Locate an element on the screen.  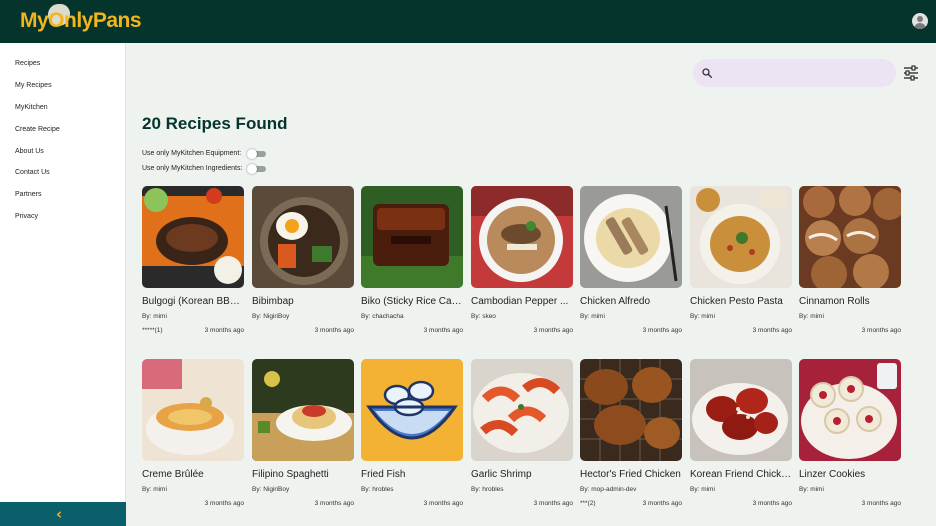
toggle-row-ingredients: Use only MyKitchen Ingredients: is located at coordinates (192, 168).